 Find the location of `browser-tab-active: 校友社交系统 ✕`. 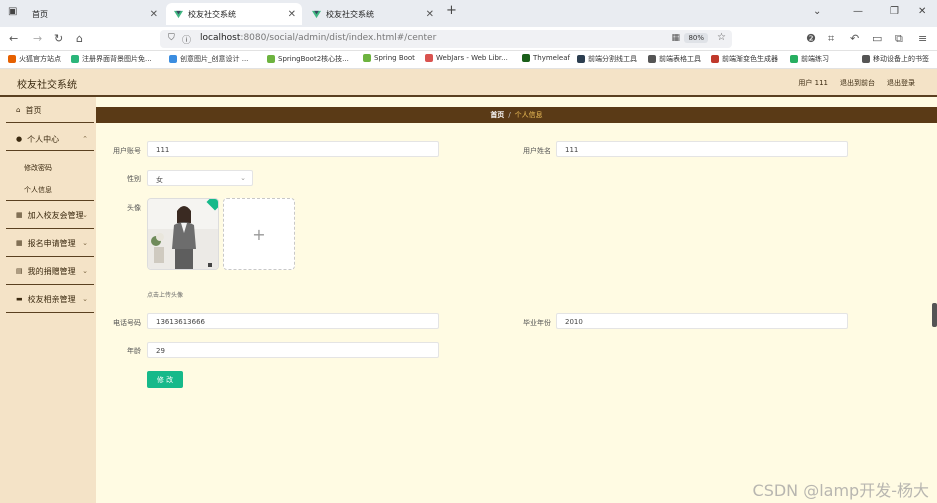

browser-tab-active: 校友社交系统 ✕ is located at coordinates (234, 14).